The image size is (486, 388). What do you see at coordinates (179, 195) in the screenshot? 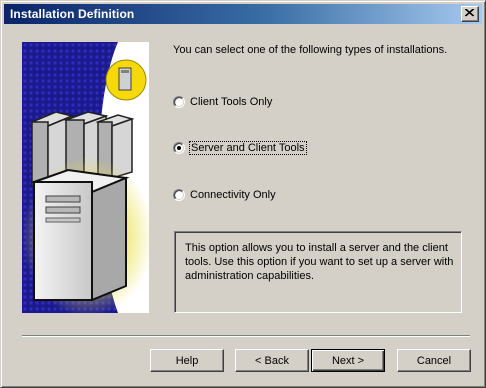
I see `radio-connectivity-only` at bounding box center [179, 195].